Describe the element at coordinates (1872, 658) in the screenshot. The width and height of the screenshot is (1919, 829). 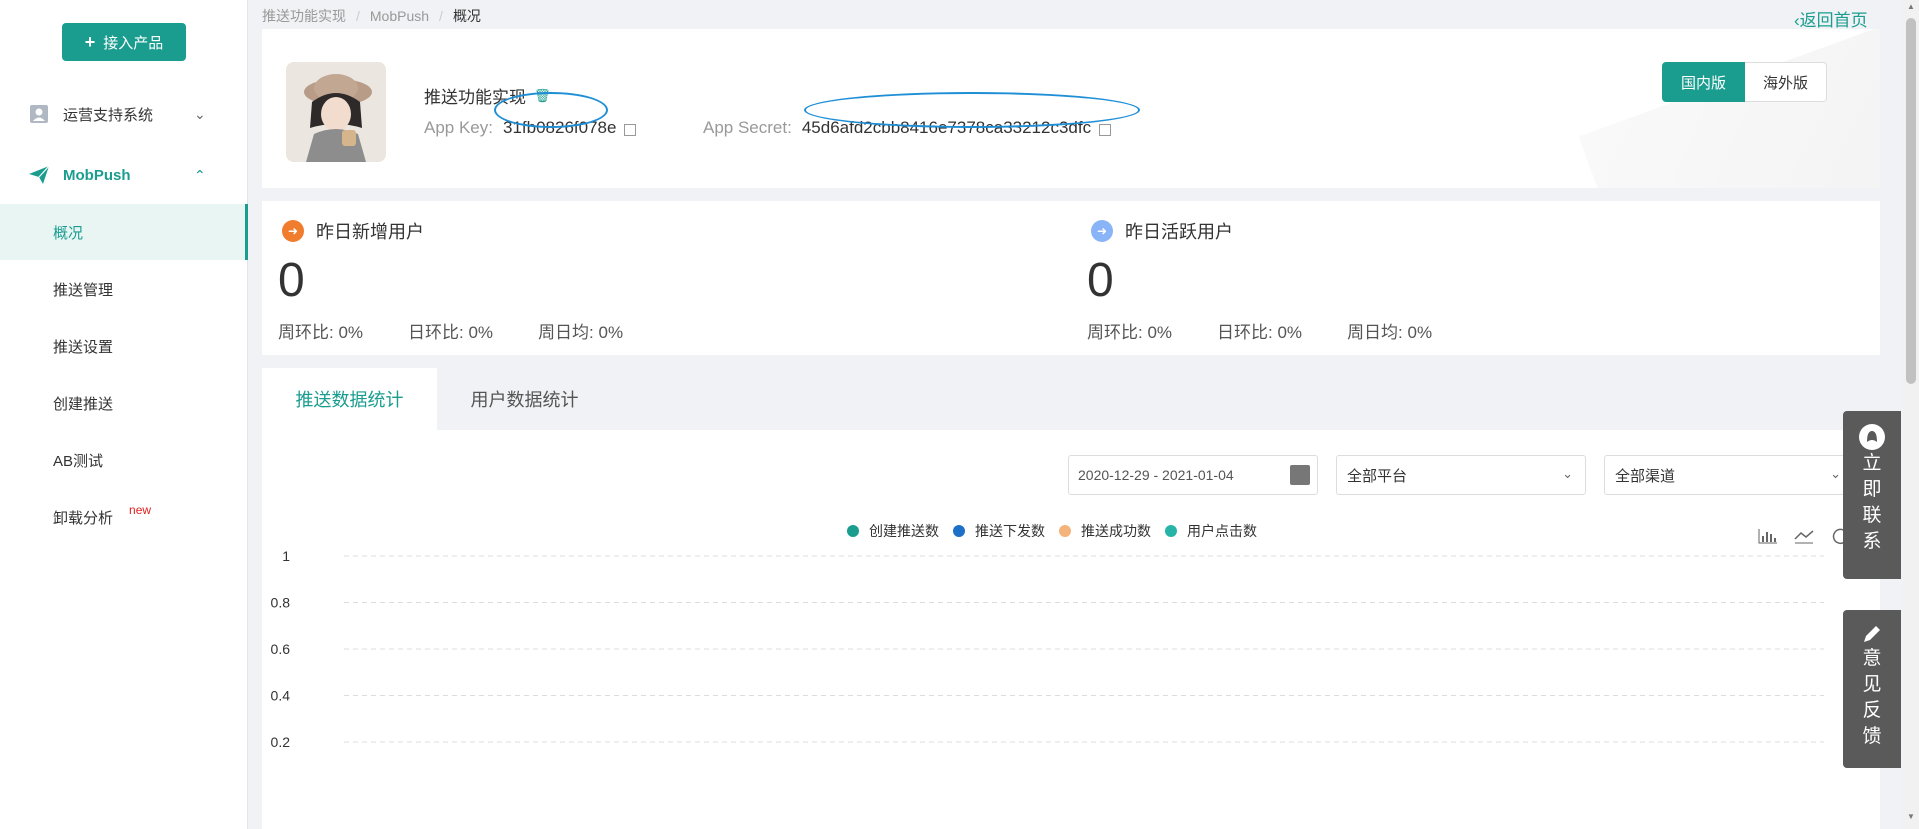
I see `feedback-char: 意` at that location.